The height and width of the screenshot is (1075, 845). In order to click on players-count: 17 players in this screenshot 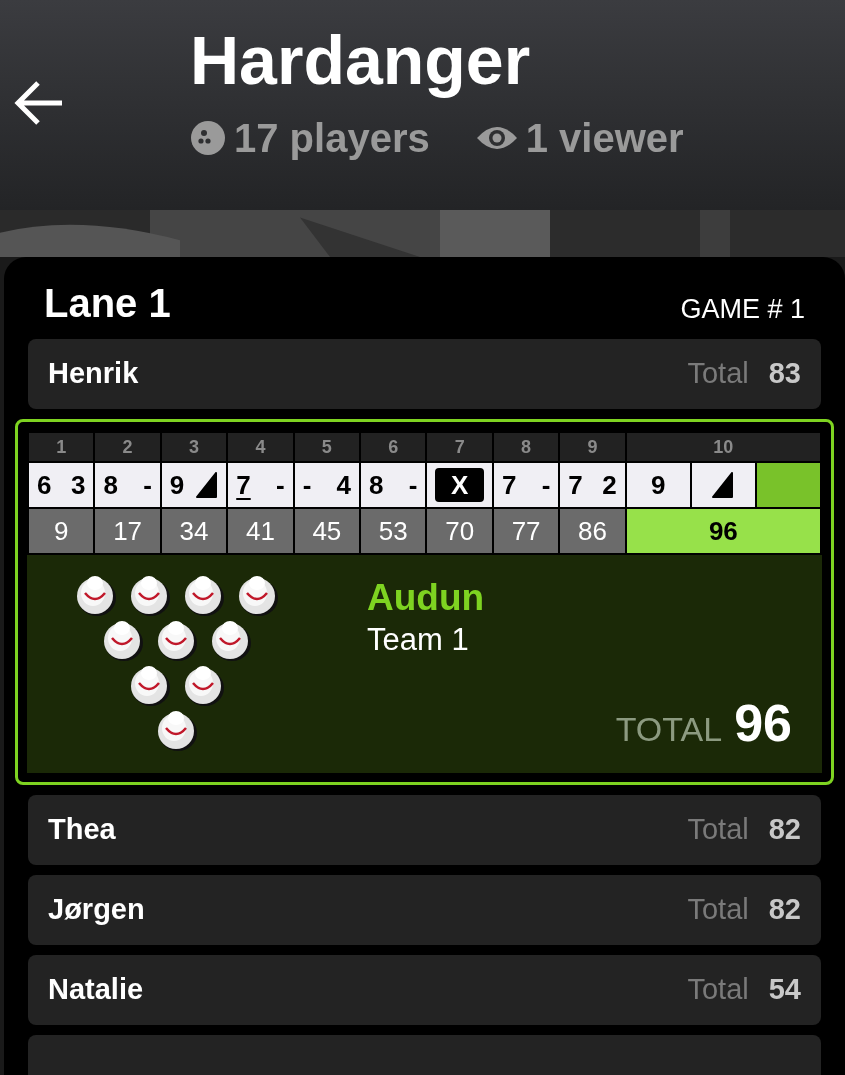, I will do `click(332, 138)`.